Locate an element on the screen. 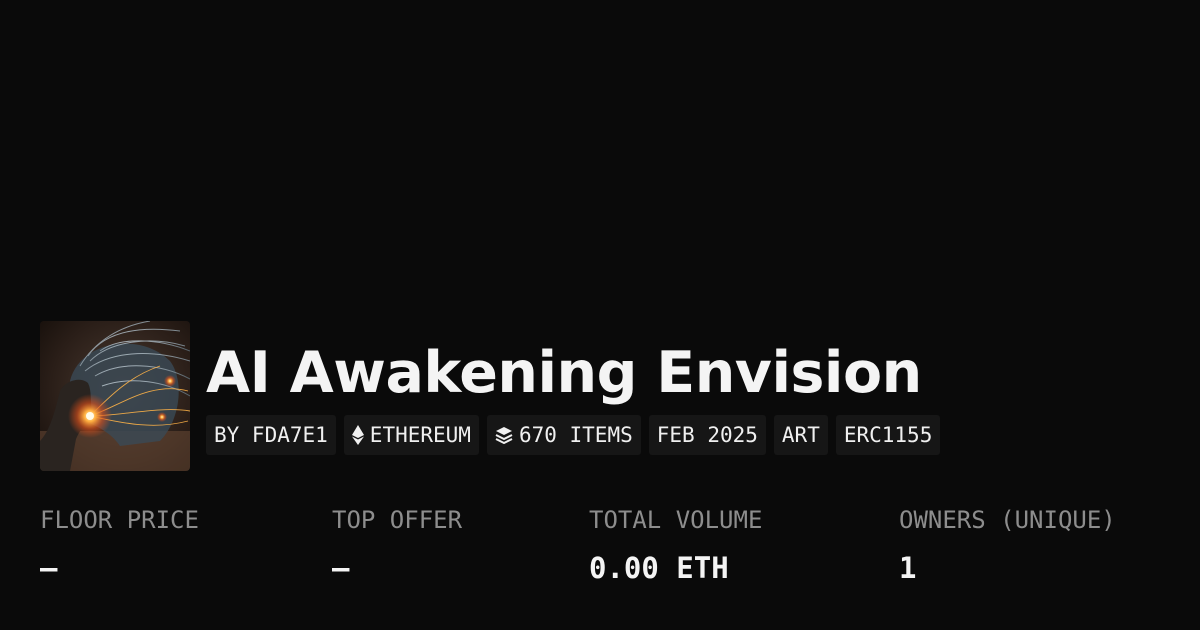  creator-tag-label: BY FDA7E1 is located at coordinates (271, 435).